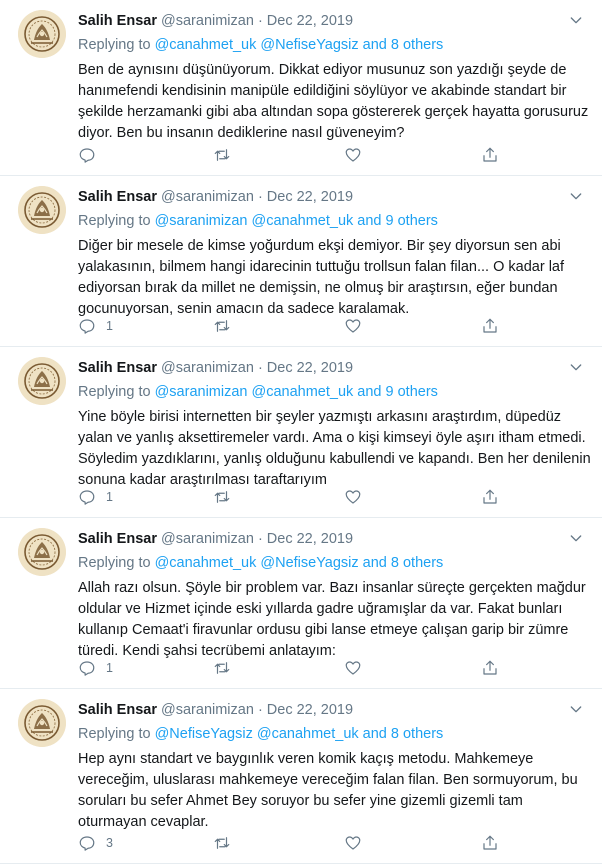 The width and height of the screenshot is (602, 864). Describe the element at coordinates (340, 155) in the screenshot. I see `tweet-actions` at that location.